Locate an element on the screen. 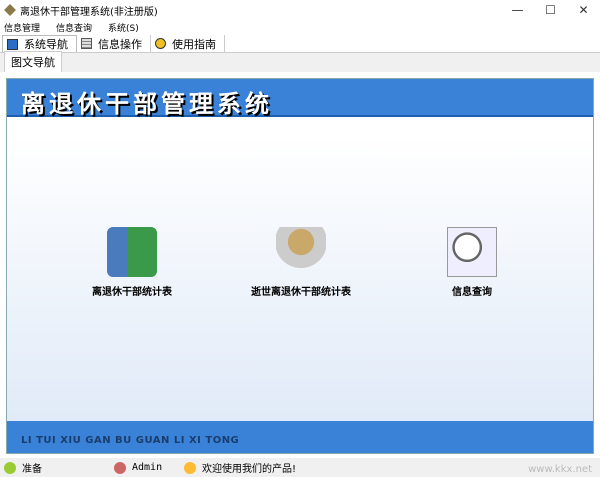 This screenshot has height=477, width=600. status-user: Admin is located at coordinates (145, 467).